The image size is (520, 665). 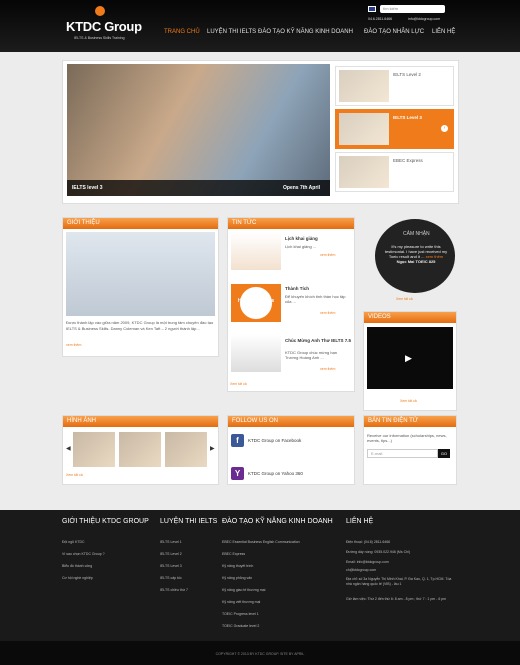 What do you see at coordinates (189, 521) in the screenshot?
I see `footer-col2-title: LUYỆN THI IELTS` at bounding box center [189, 521].